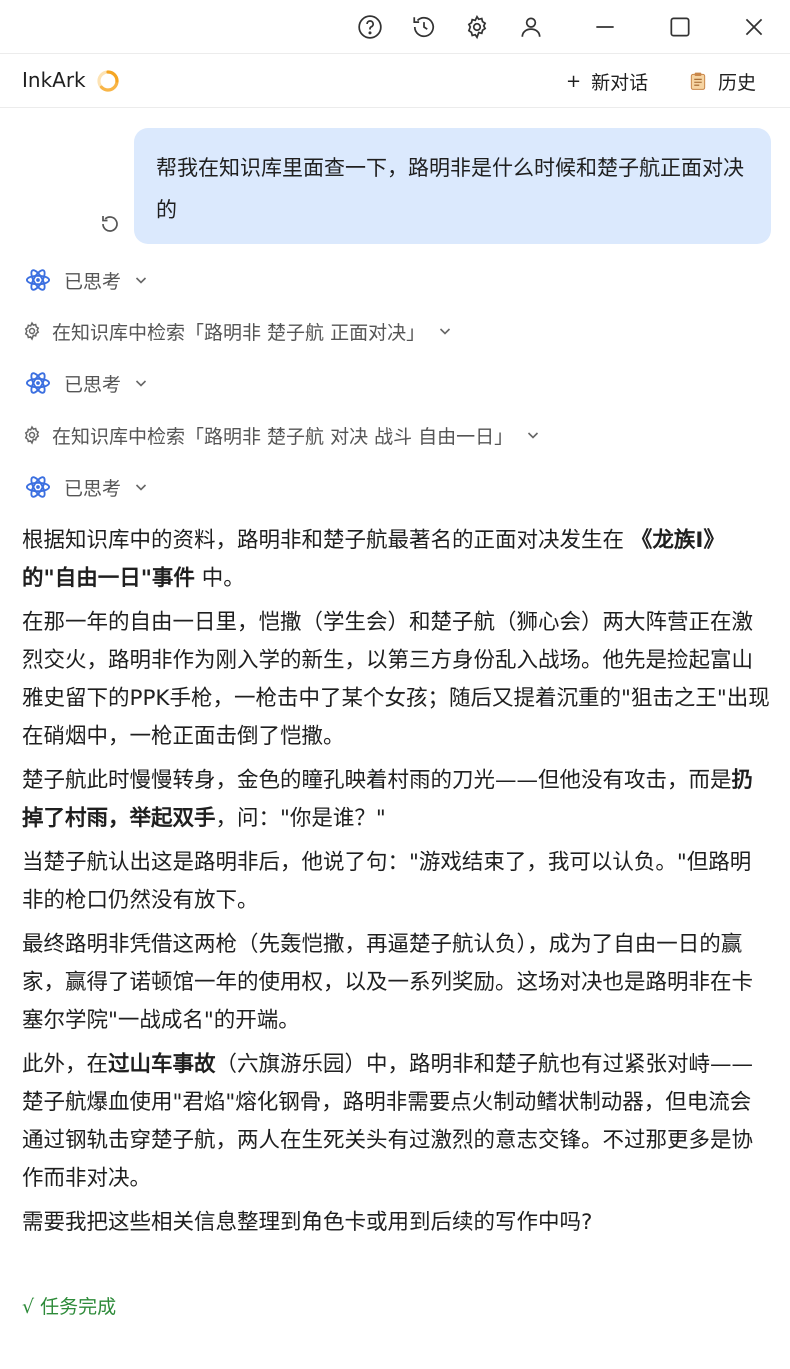  Describe the element at coordinates (54, 80) in the screenshot. I see `app-name: InkArk` at that location.